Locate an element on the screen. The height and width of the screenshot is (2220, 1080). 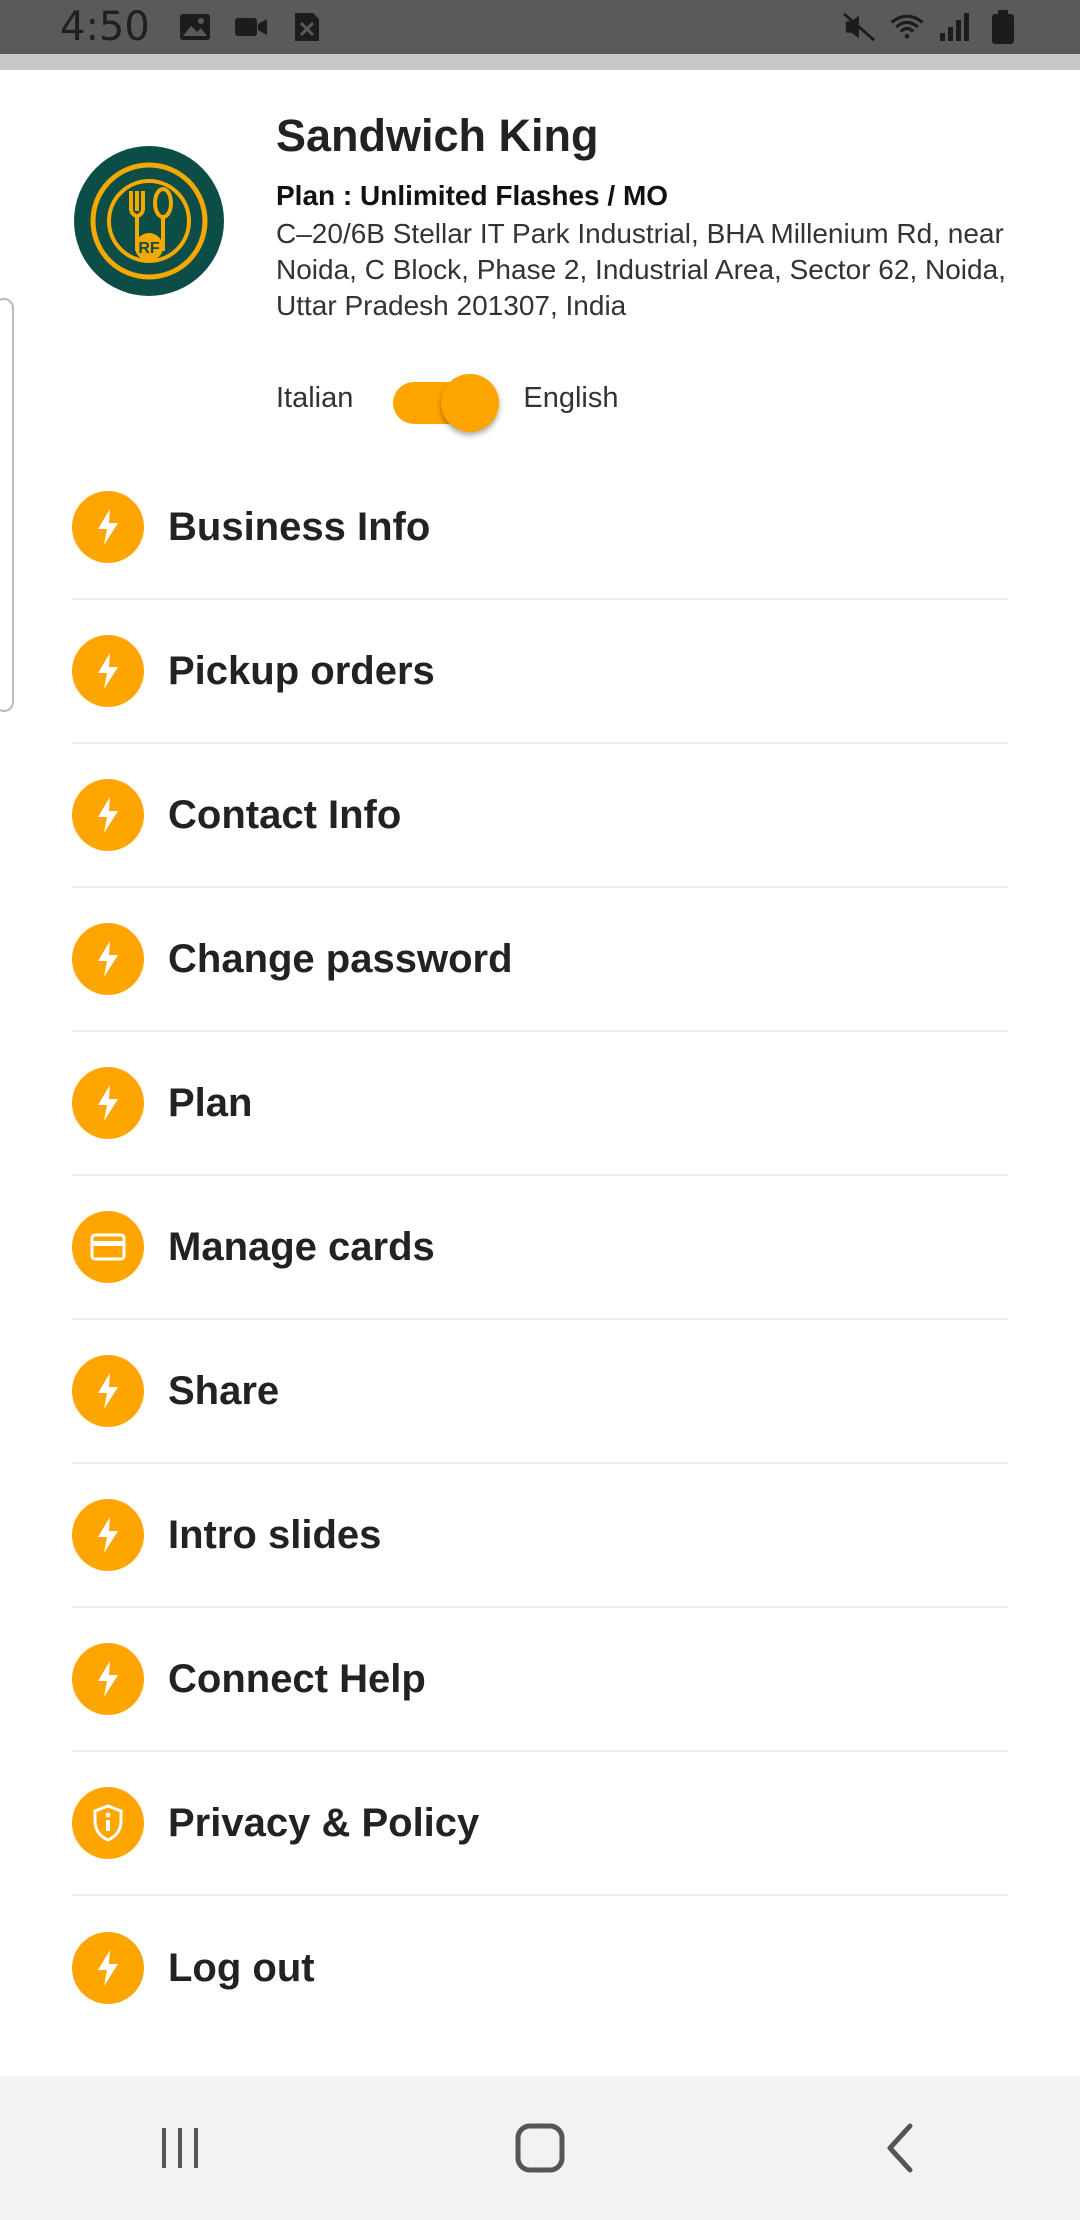
business-logo: RF is located at coordinates (149, 221).